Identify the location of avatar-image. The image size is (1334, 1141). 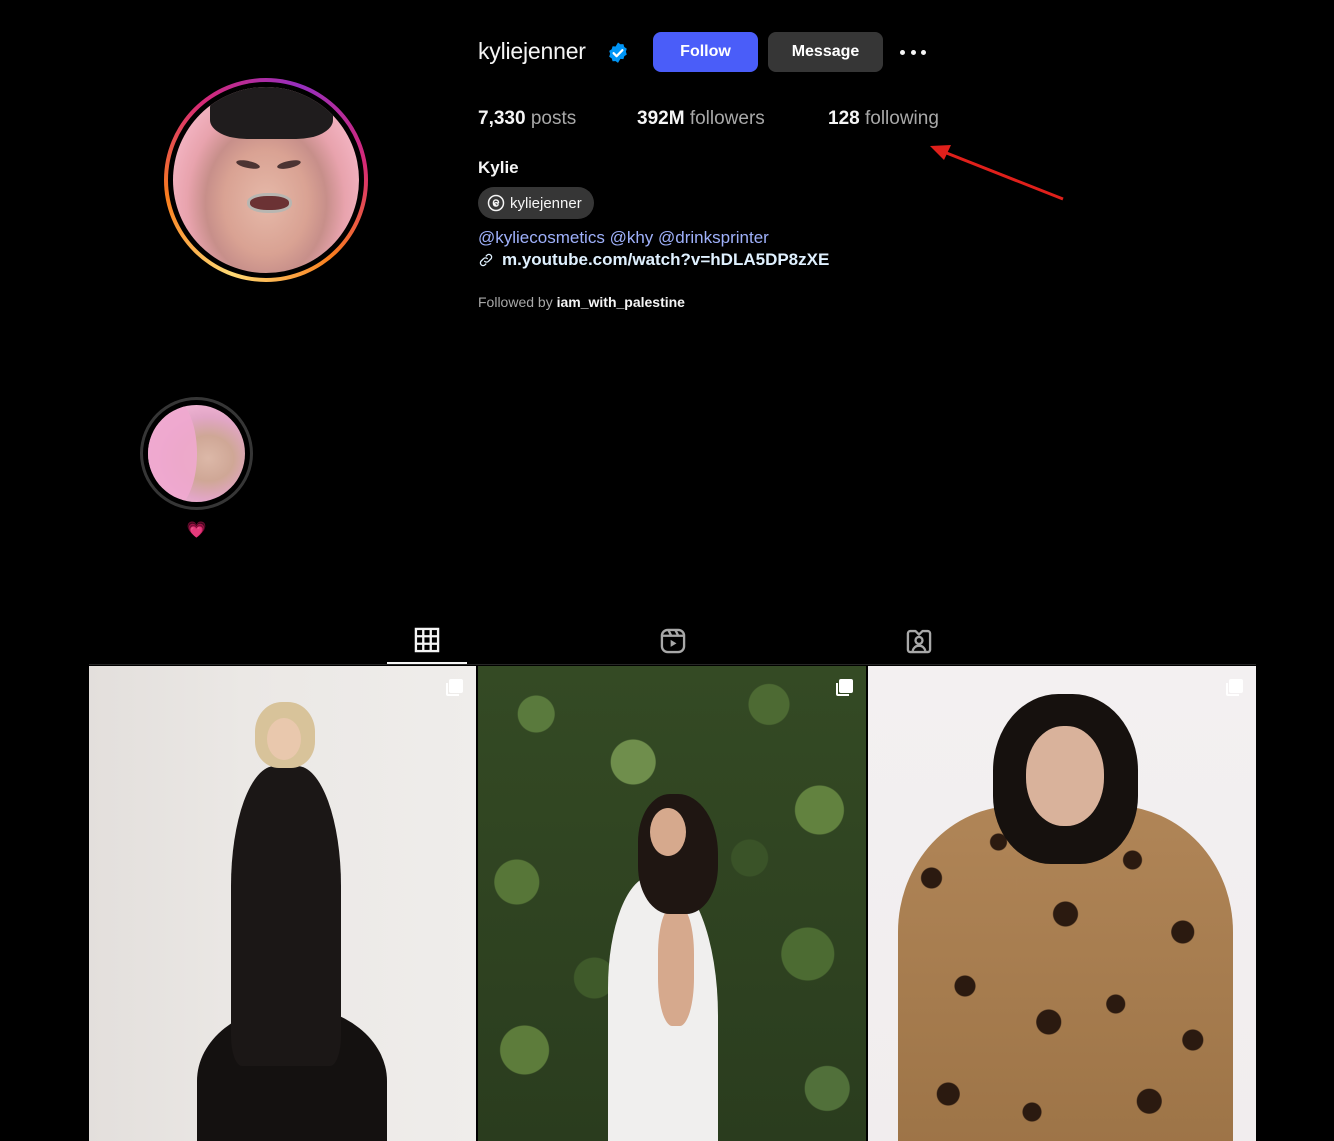
(266, 180).